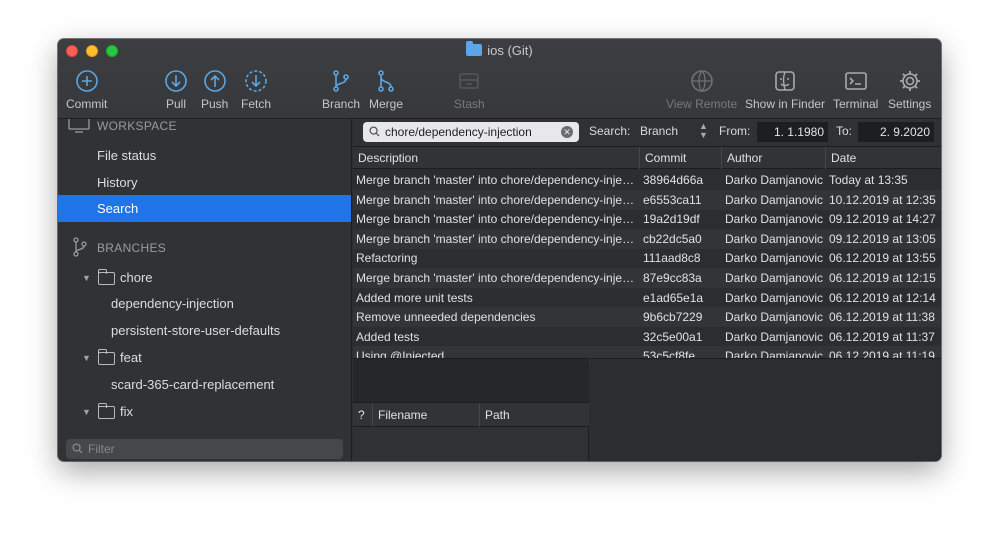 Image resolution: width=999 pixels, height=538 pixels. Describe the element at coordinates (672, 258) in the screenshot. I see `commit-commit-cell: 111aad8c8` at that location.